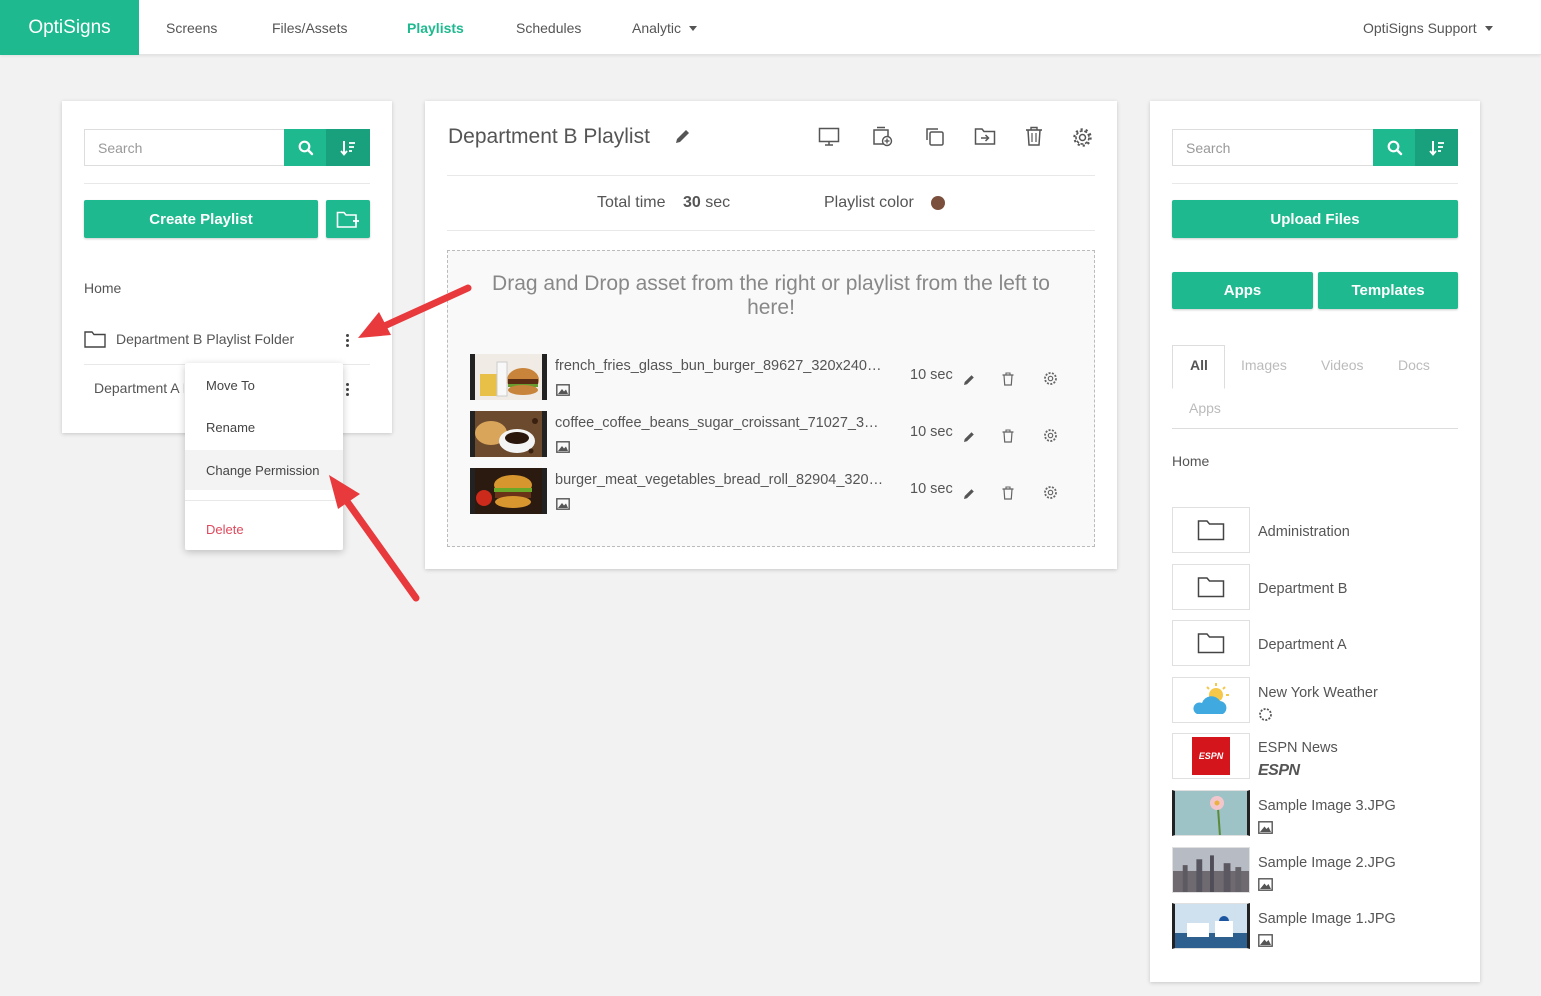 Image resolution: width=1541 pixels, height=996 pixels. Describe the element at coordinates (1315, 219) in the screenshot. I see `upload-files-button: Upload Files` at that location.